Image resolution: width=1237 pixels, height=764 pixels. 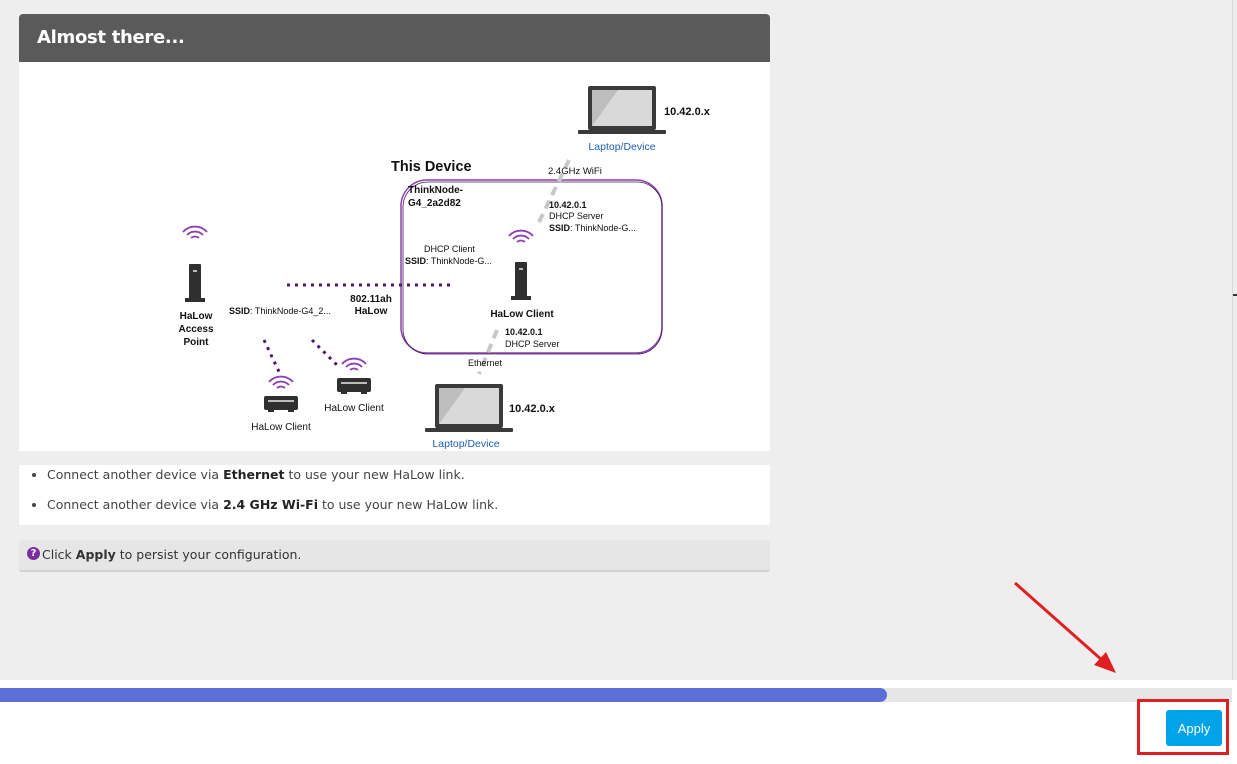 What do you see at coordinates (575, 171) in the screenshot?
I see `wifi-band-label: 2.4GHz WiFi` at bounding box center [575, 171].